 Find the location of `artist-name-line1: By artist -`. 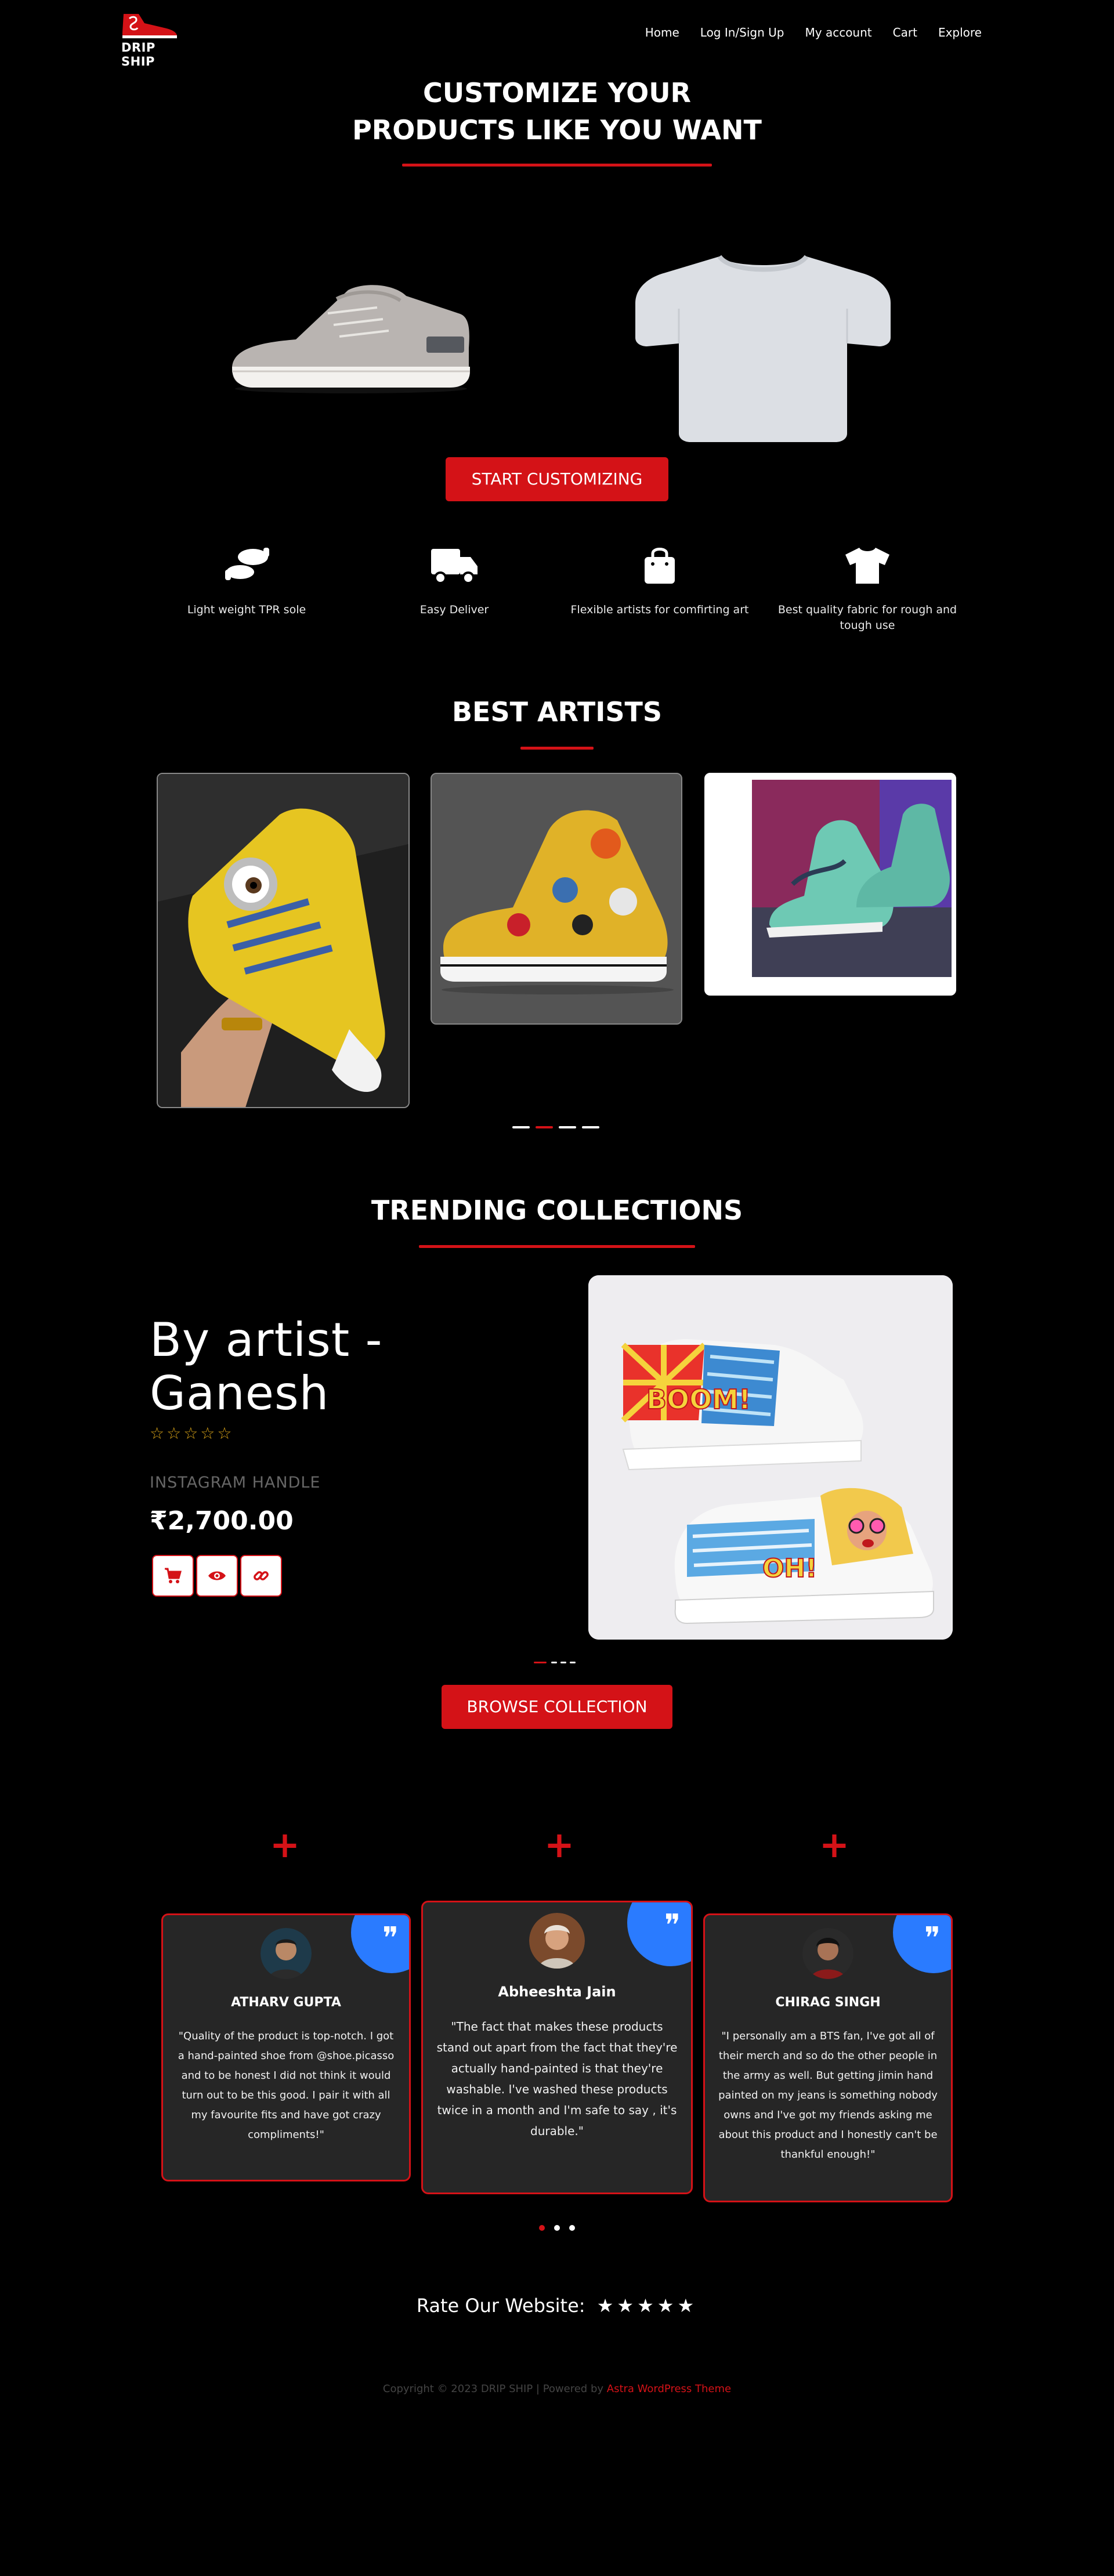

artist-name-line1: By artist - is located at coordinates (266, 1340).